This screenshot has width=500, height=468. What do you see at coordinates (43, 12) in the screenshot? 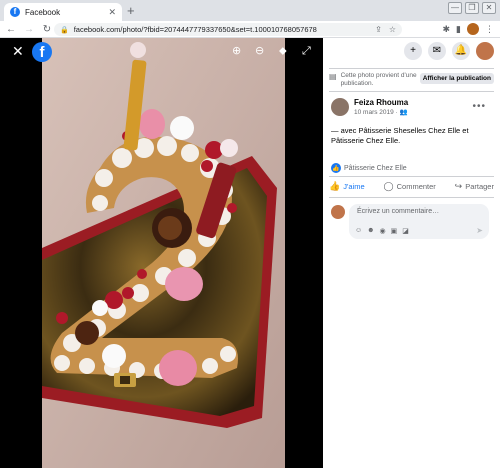
I see `tab-title: Facebook` at bounding box center [43, 12].